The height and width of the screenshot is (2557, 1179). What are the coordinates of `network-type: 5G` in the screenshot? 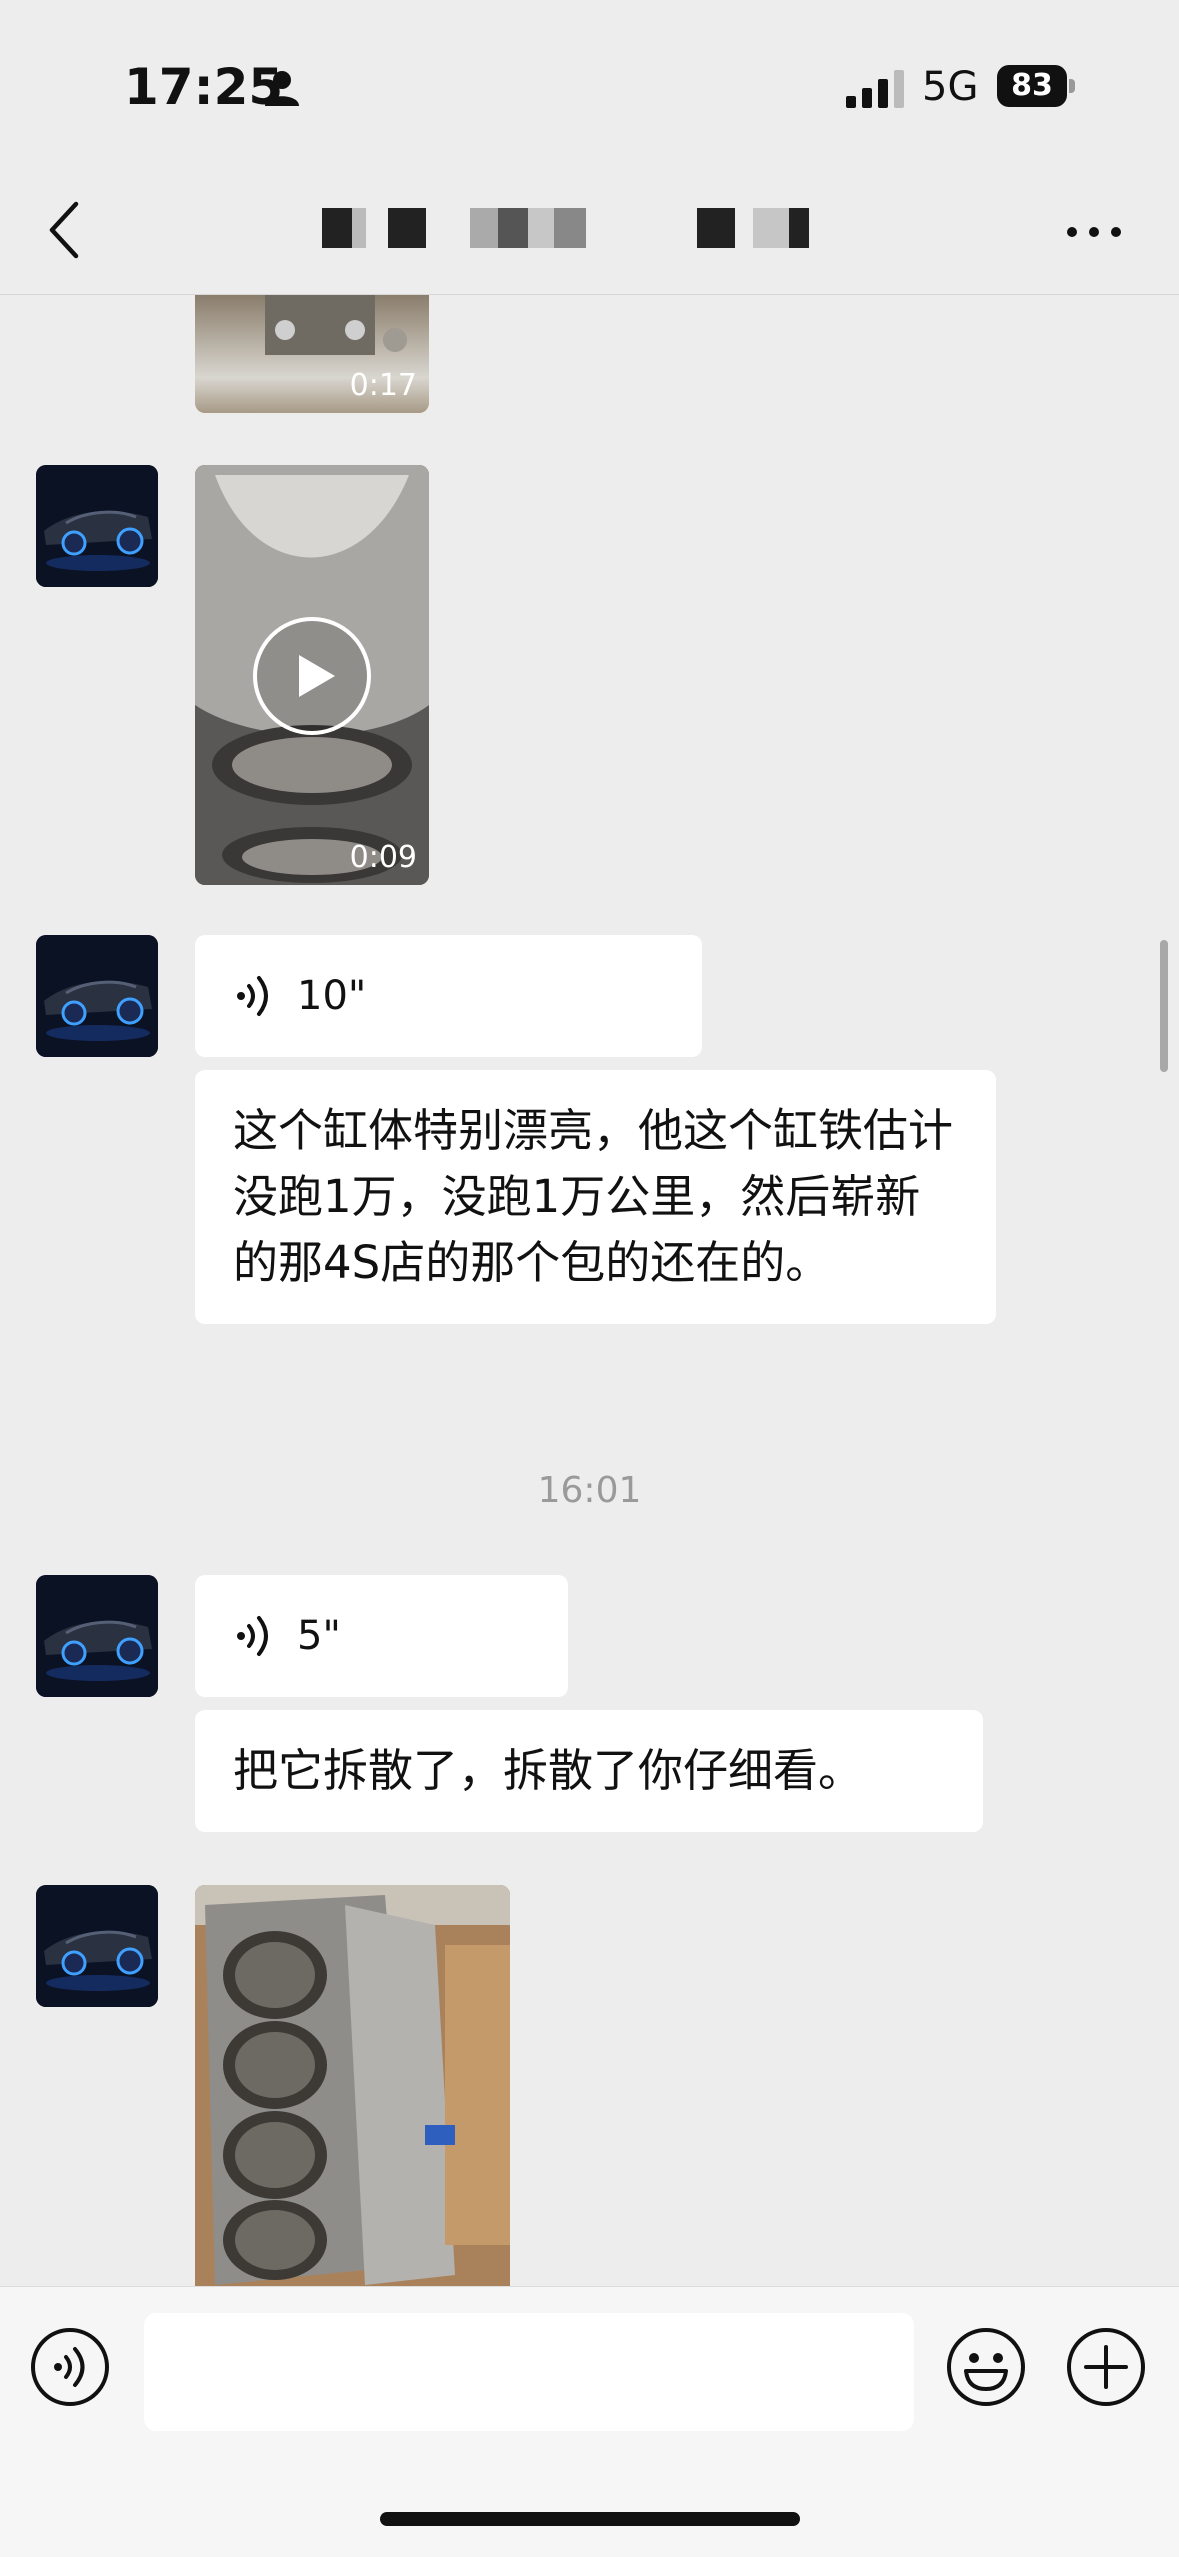 It's located at (950, 87).